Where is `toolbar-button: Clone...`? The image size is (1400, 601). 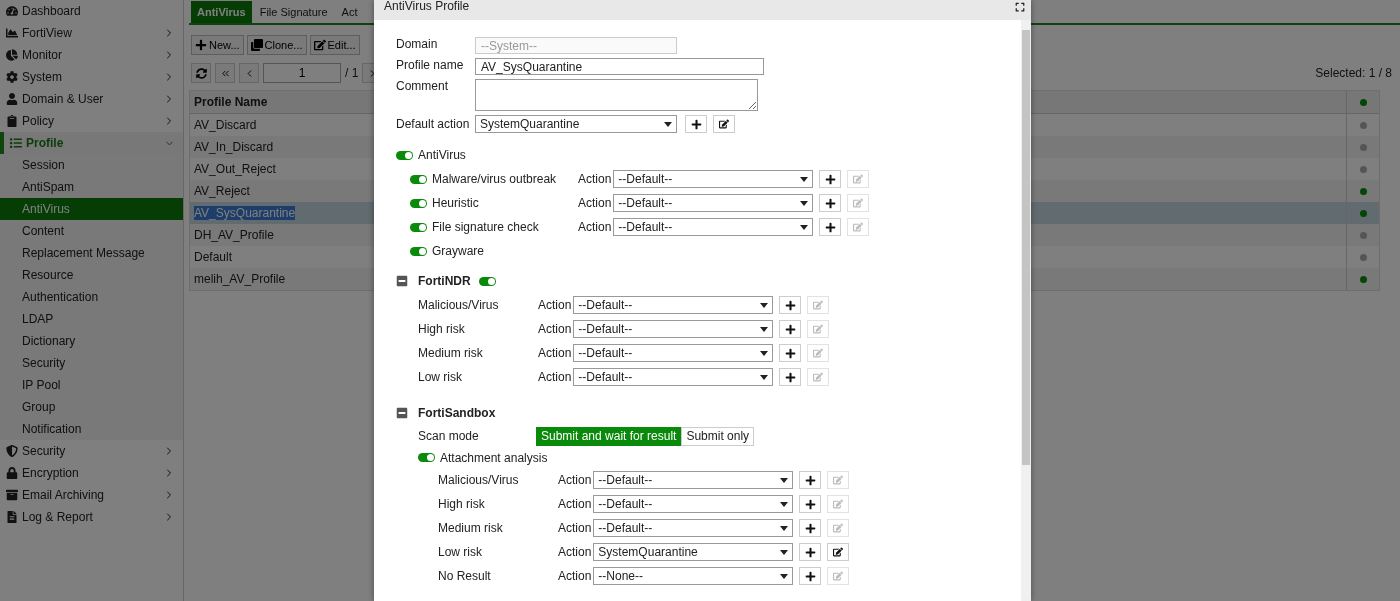 toolbar-button: Clone... is located at coordinates (276, 45).